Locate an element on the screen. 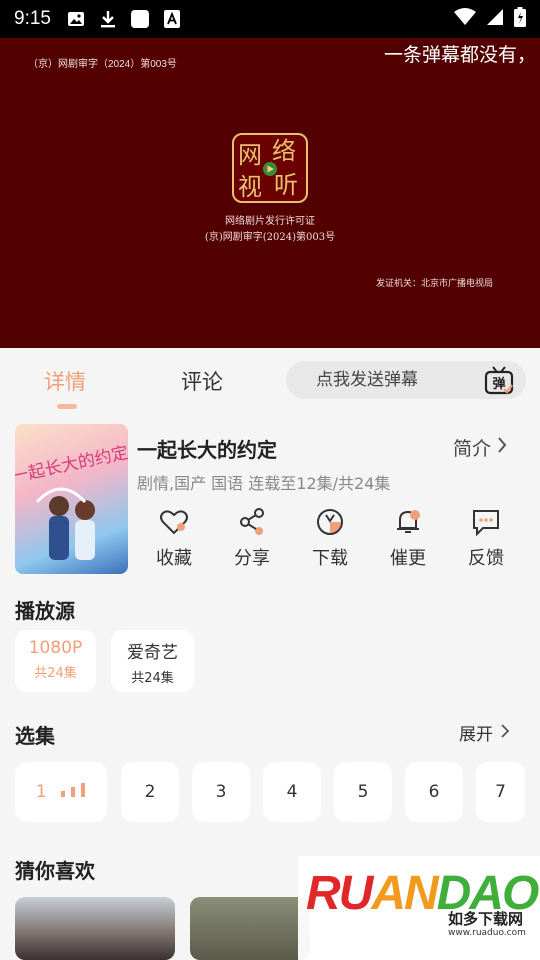 The image size is (540, 960). episode-4: 4 is located at coordinates (292, 792).